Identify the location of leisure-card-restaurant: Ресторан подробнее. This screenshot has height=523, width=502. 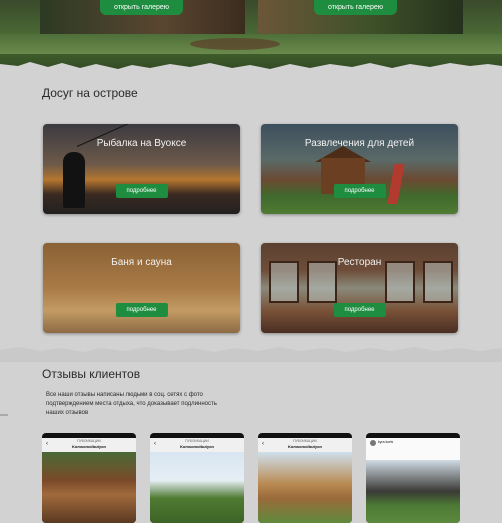
(359, 288).